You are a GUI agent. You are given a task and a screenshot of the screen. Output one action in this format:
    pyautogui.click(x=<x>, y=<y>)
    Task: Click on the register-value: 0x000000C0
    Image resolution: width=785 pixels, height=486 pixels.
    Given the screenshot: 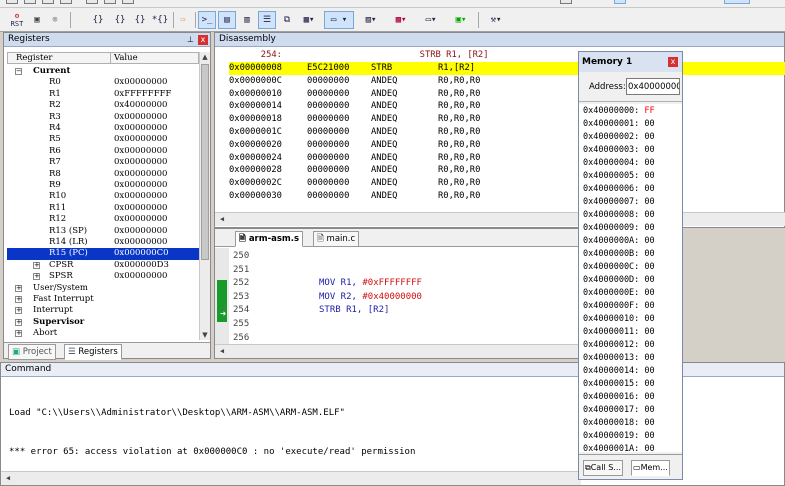 What is the action you would take?
    pyautogui.click(x=141, y=253)
    